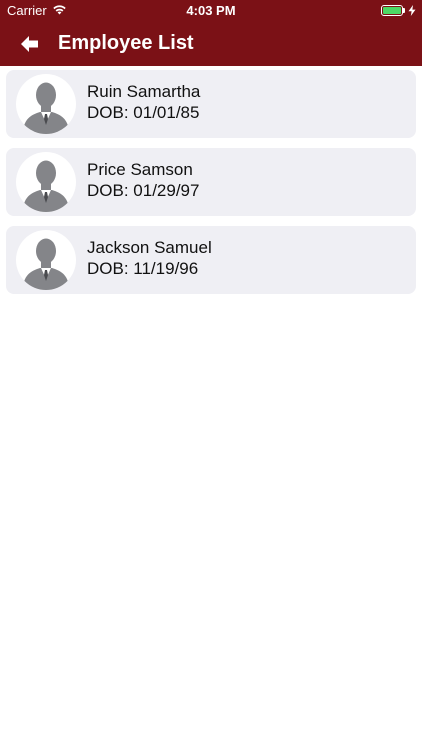 This screenshot has height=750, width=422. I want to click on employee-name: Ruin Samartha, so click(144, 91).